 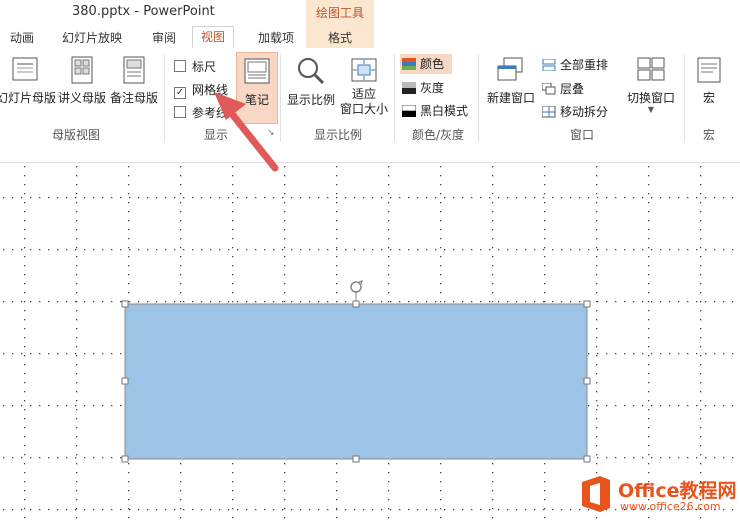 I want to click on notes-master-button: 备注母版, so click(x=134, y=81).